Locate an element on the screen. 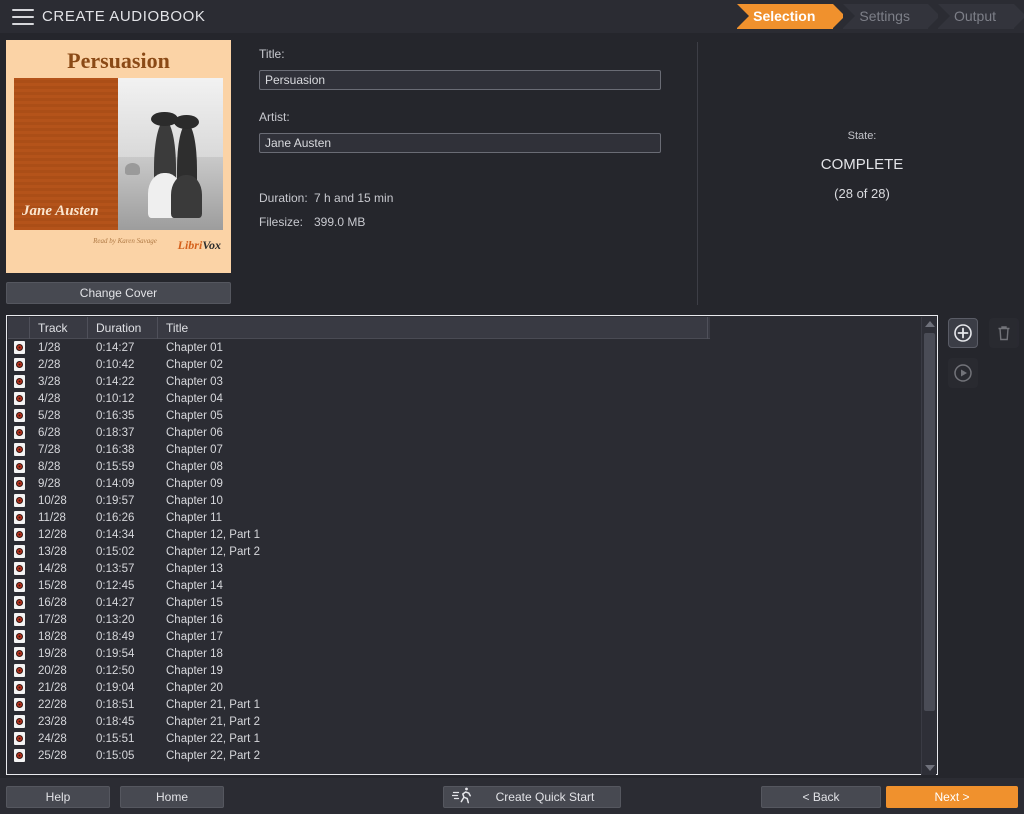 The height and width of the screenshot is (814, 1024). title-input is located at coordinates (460, 80).